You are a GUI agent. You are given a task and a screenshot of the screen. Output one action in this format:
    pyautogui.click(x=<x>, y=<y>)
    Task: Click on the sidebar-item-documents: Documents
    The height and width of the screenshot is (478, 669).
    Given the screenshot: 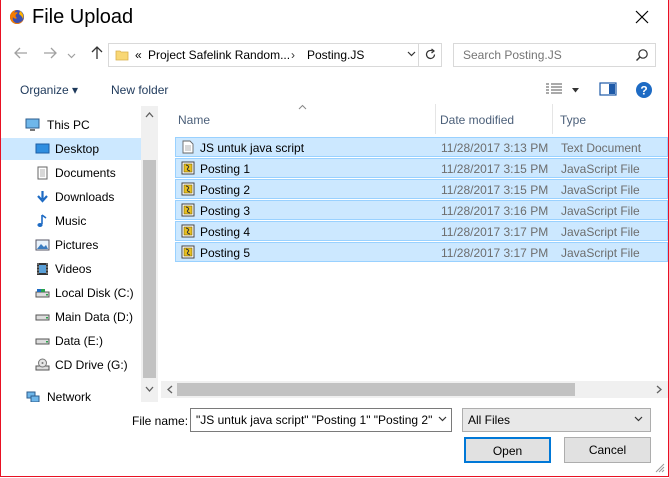 What is the action you would take?
    pyautogui.click(x=71, y=173)
    